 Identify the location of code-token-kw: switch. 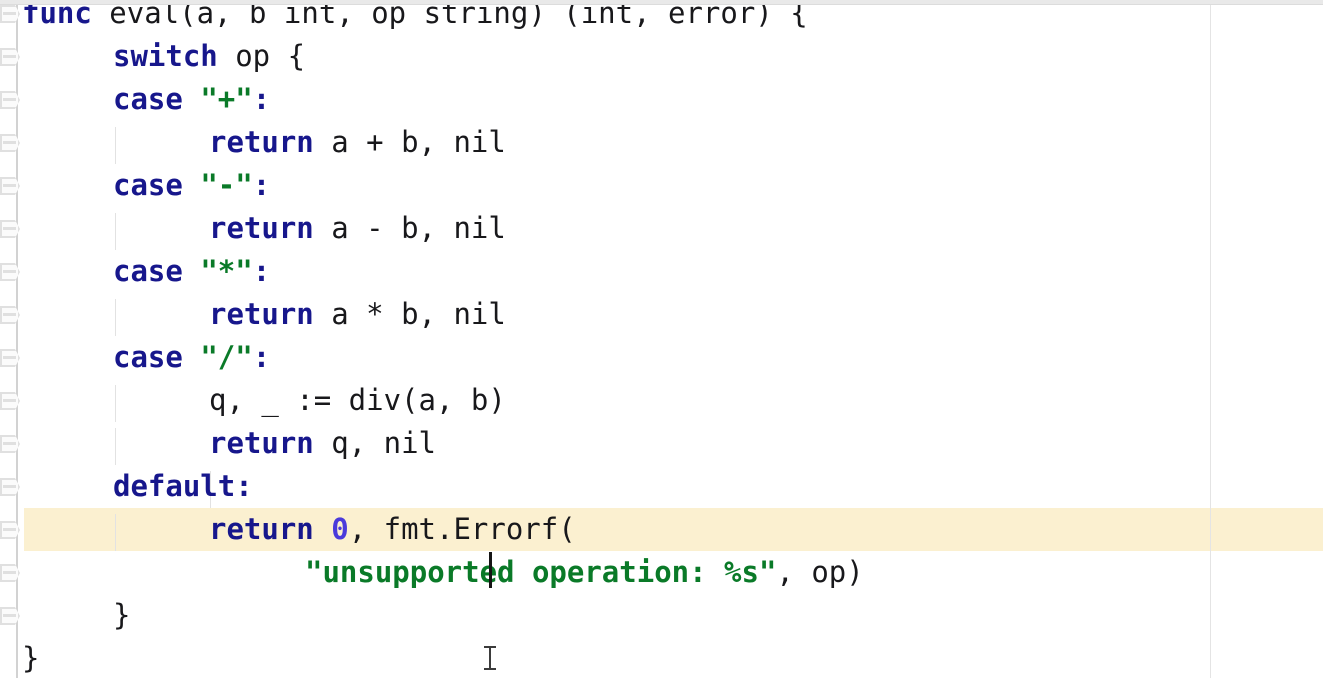
(165, 56).